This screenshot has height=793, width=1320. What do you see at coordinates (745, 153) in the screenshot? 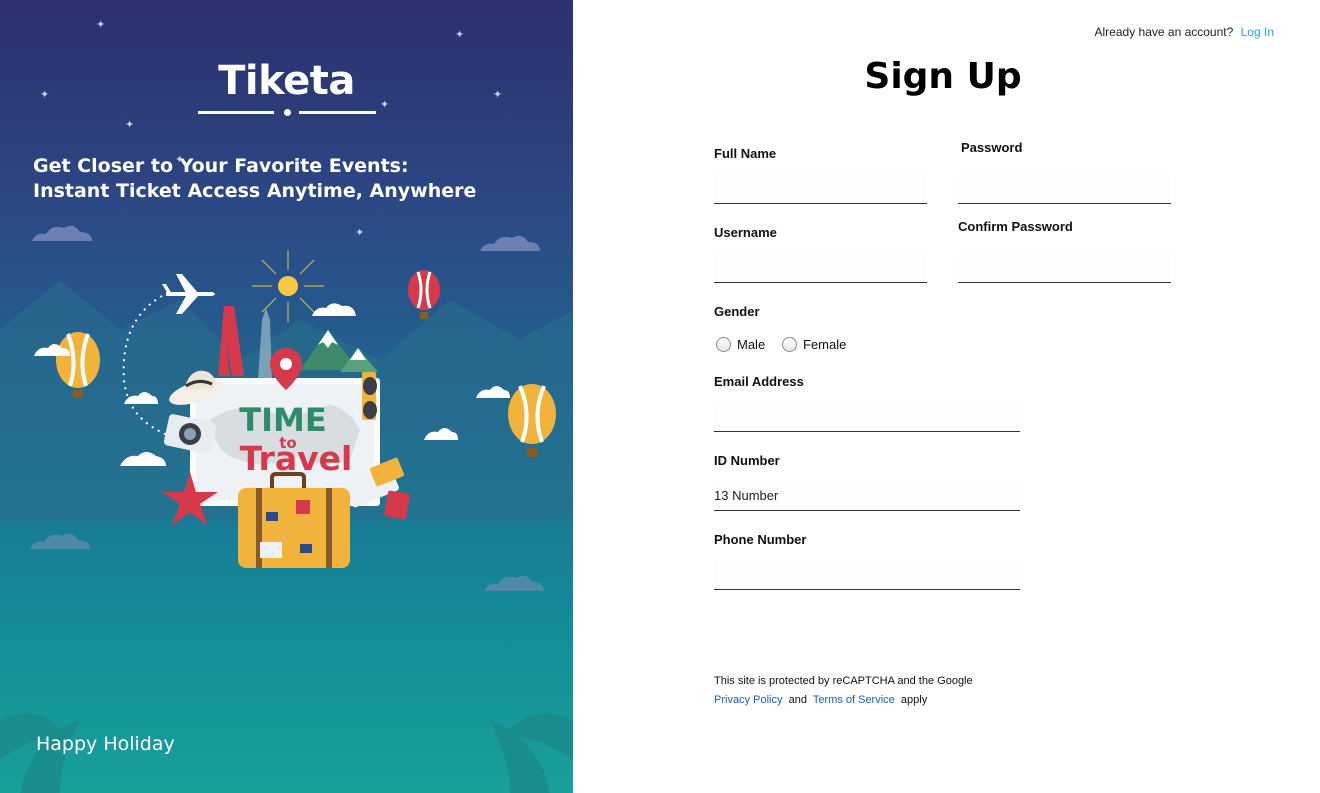
I see `full-name-label: Full Name` at bounding box center [745, 153].